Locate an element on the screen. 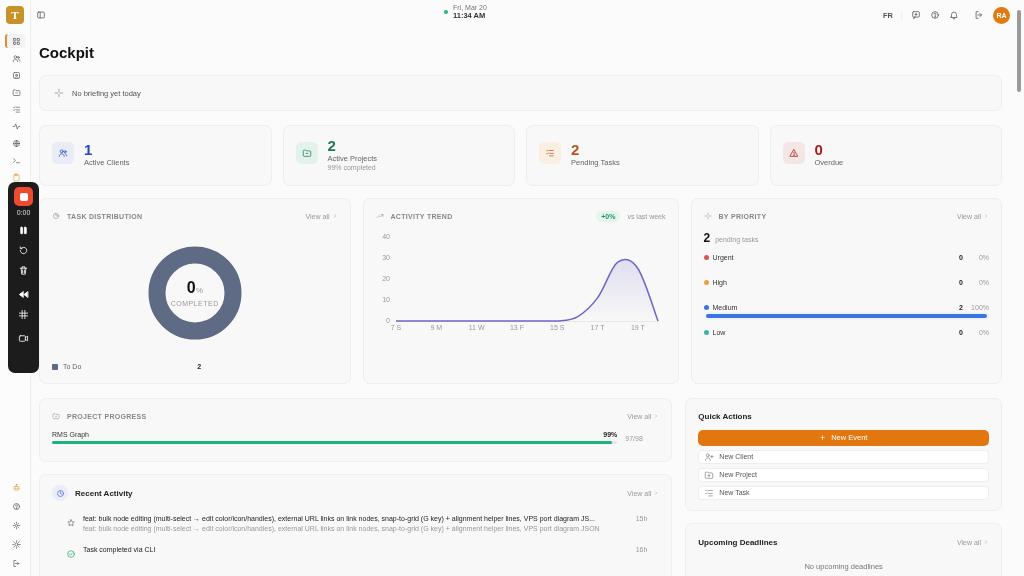 The width and height of the screenshot is (1024, 576). stat-value: 1 is located at coordinates (89, 149).